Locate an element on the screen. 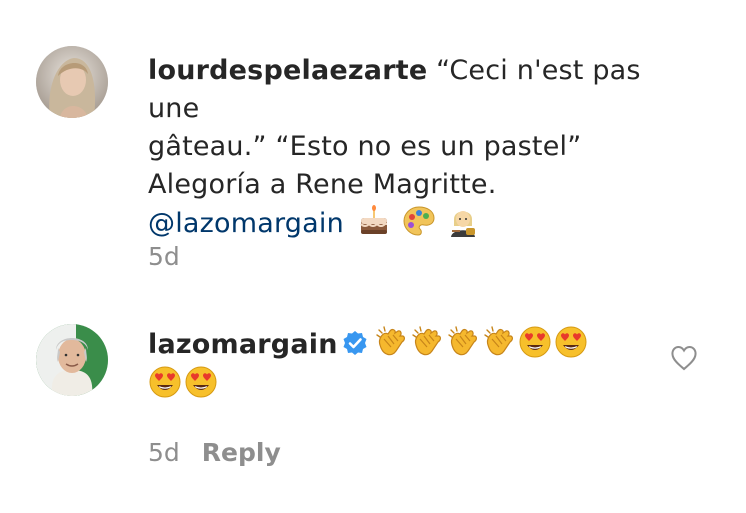  cake-emoji is located at coordinates (374, 221).